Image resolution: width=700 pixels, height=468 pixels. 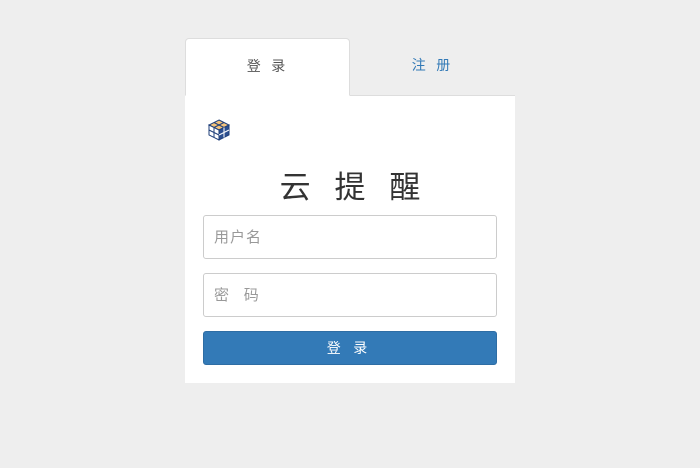 What do you see at coordinates (219, 130) in the screenshot?
I see `cube-logo-icon` at bounding box center [219, 130].